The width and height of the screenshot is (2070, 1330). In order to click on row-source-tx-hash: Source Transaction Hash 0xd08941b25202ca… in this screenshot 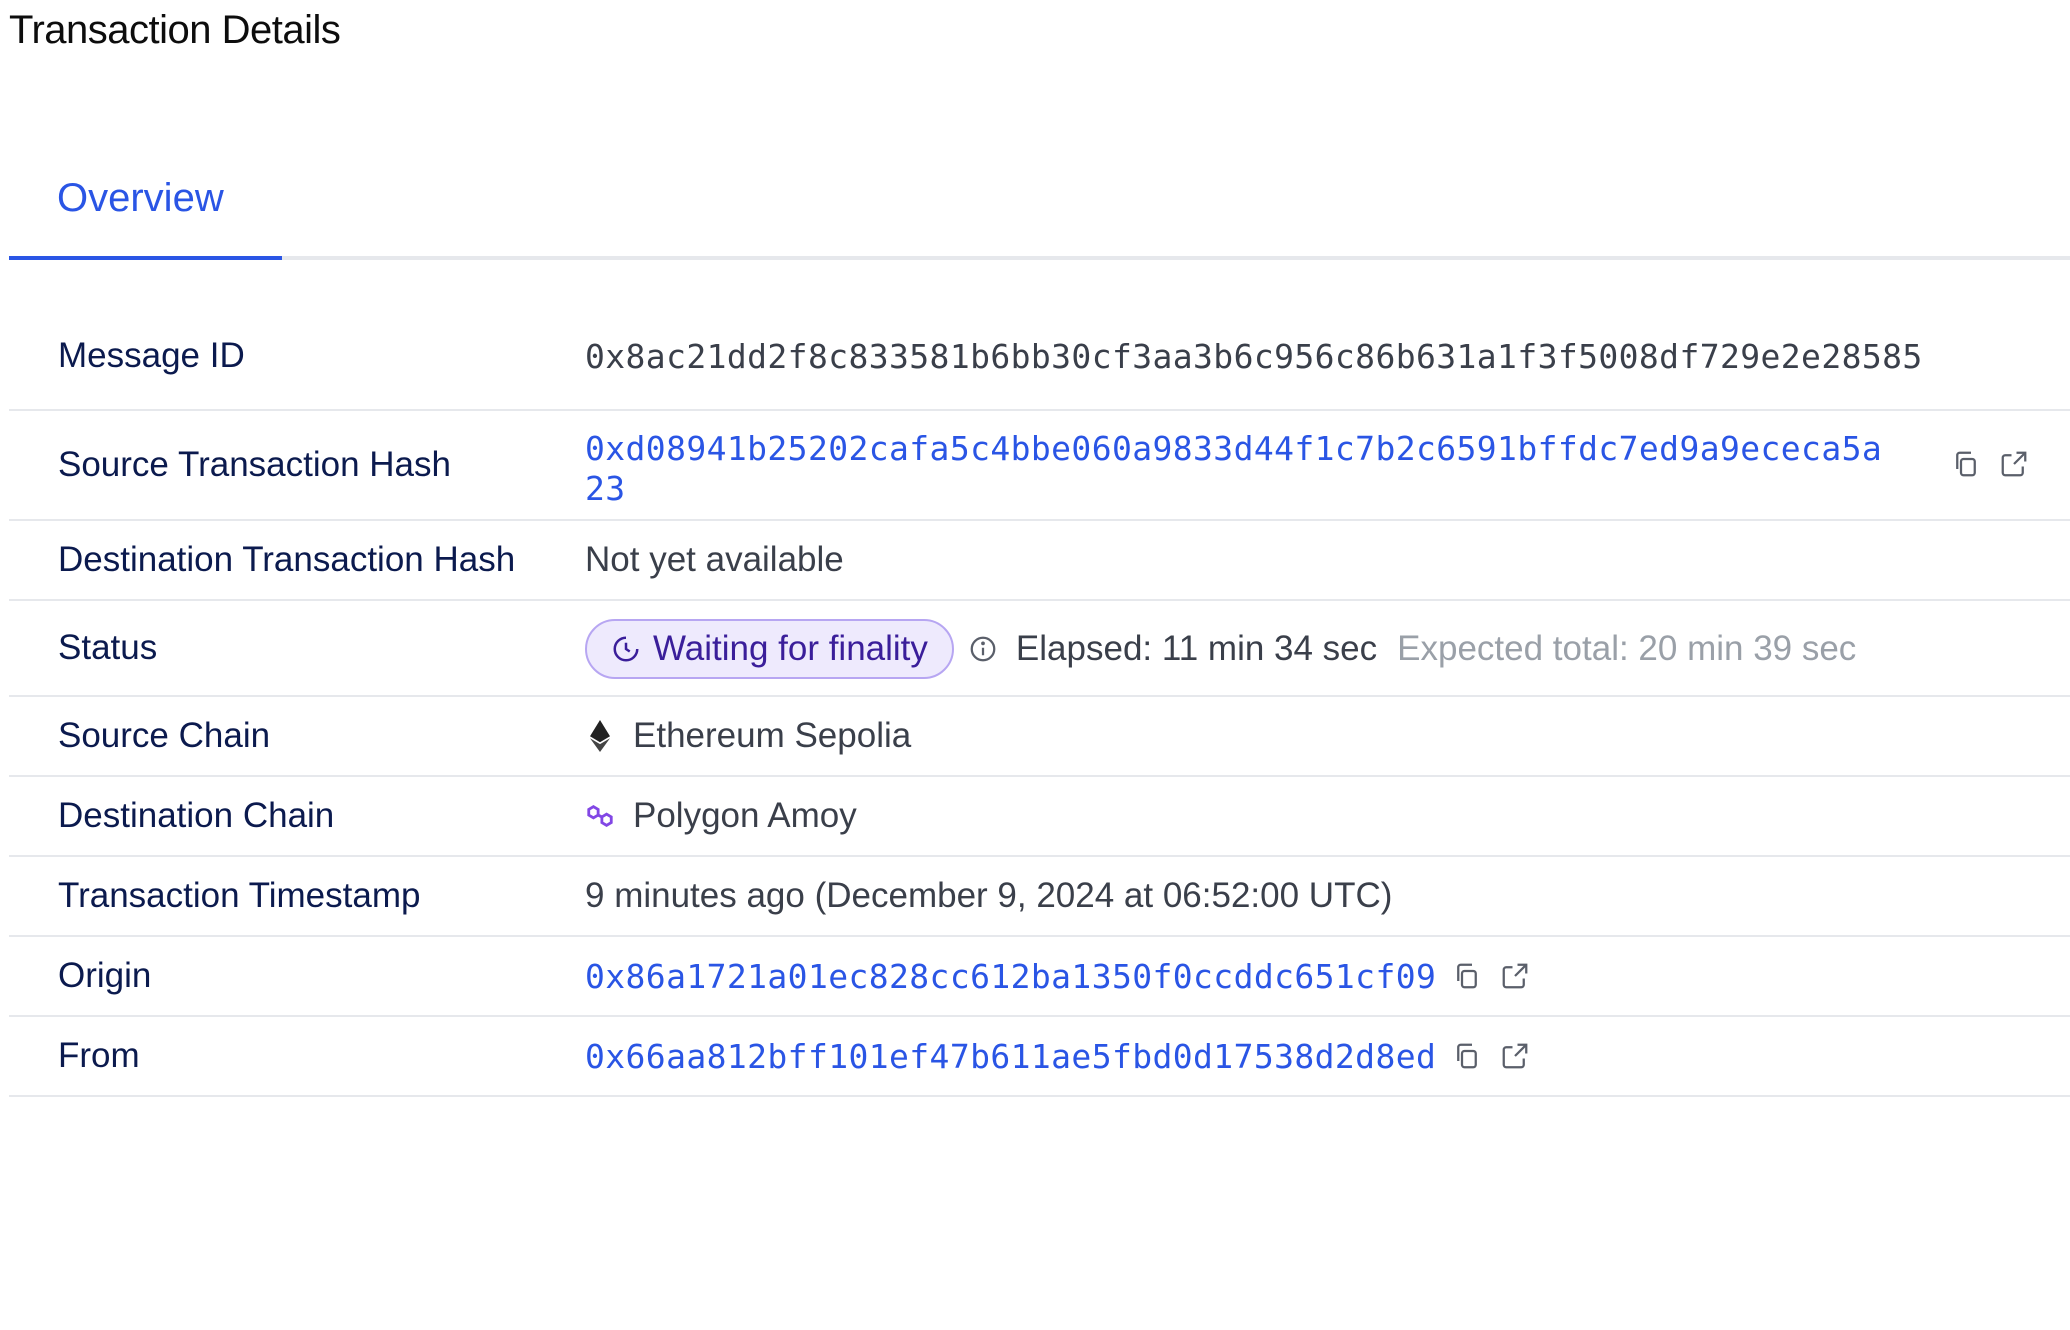, I will do `click(1039, 466)`.